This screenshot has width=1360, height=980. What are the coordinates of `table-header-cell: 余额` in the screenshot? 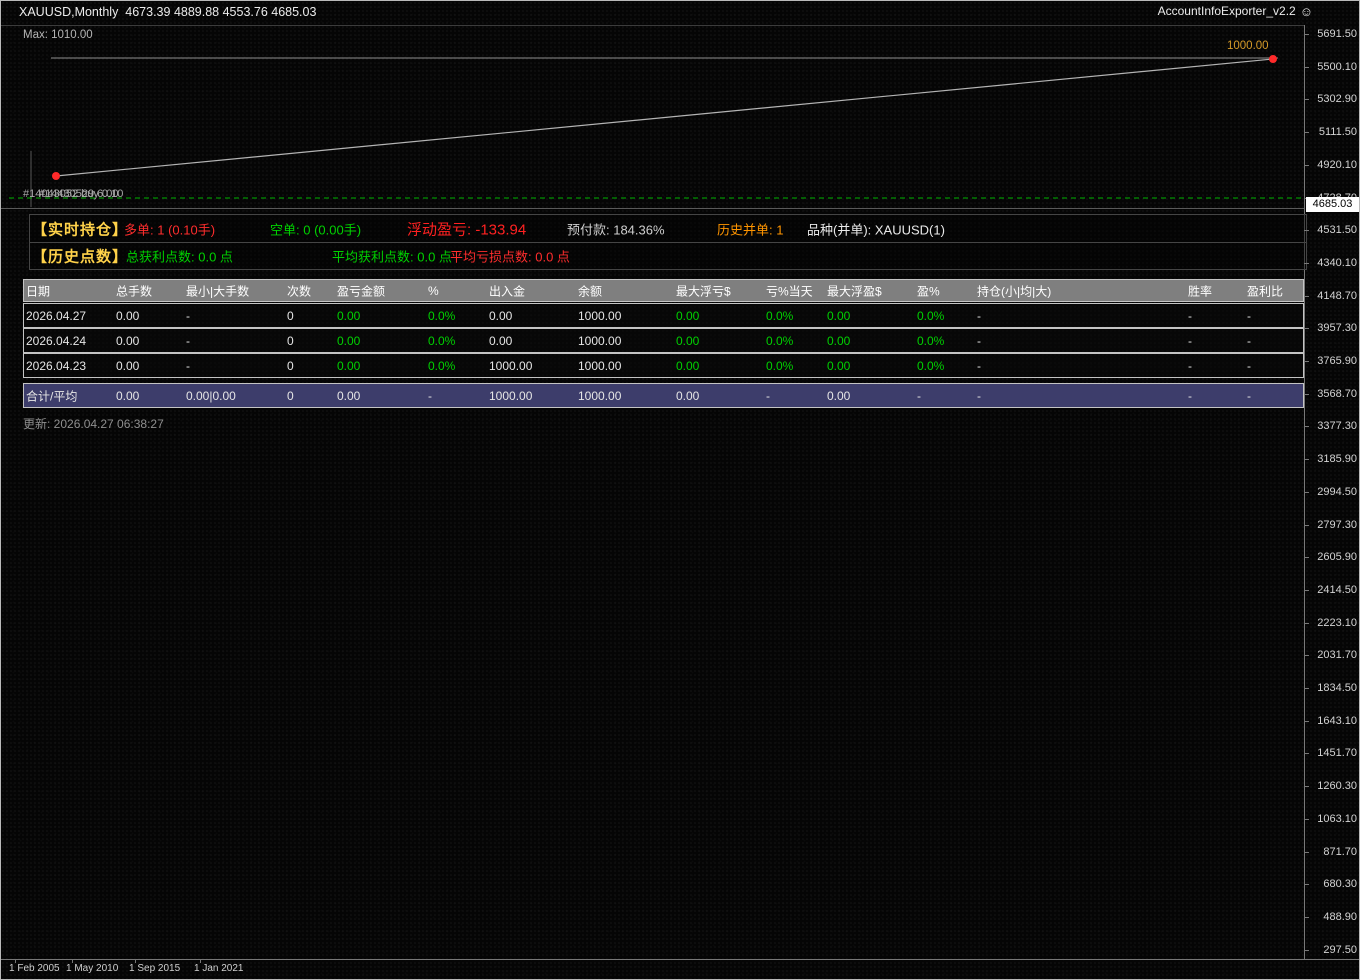 It's located at (590, 291).